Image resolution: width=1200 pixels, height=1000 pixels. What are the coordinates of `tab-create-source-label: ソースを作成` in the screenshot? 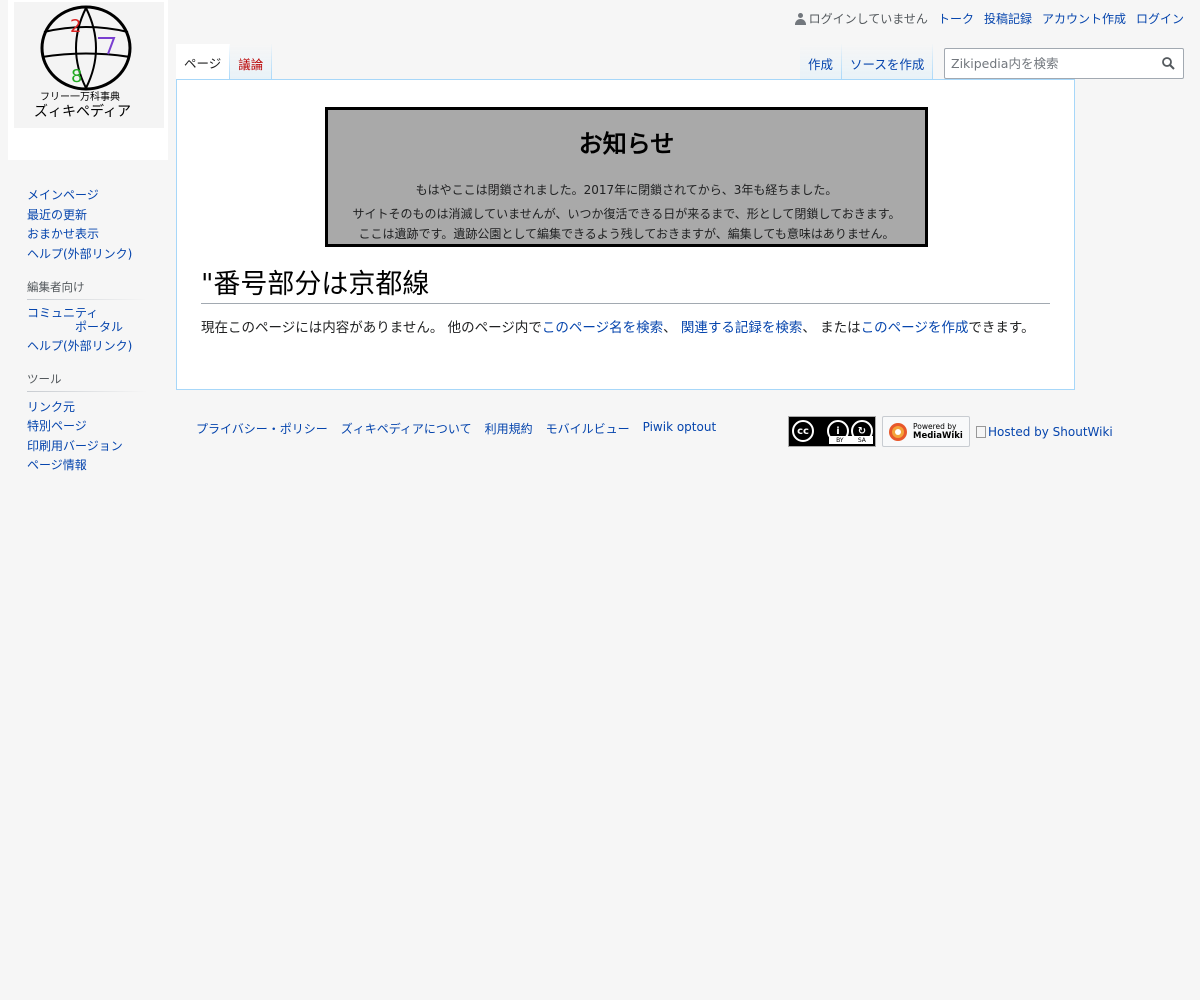 It's located at (887, 64).